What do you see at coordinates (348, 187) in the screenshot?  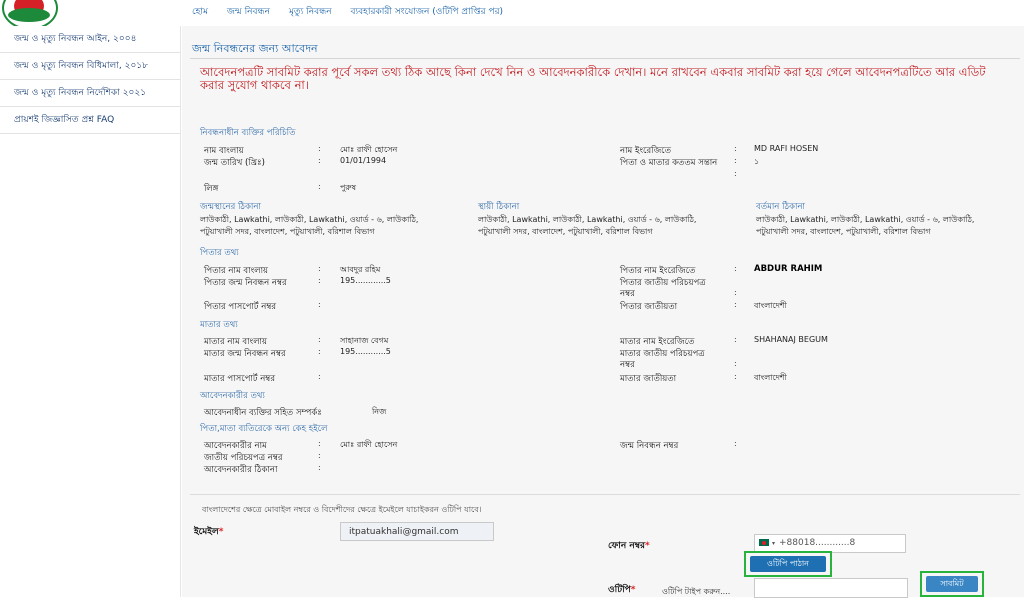 I see `gender-value: পুরুষ` at bounding box center [348, 187].